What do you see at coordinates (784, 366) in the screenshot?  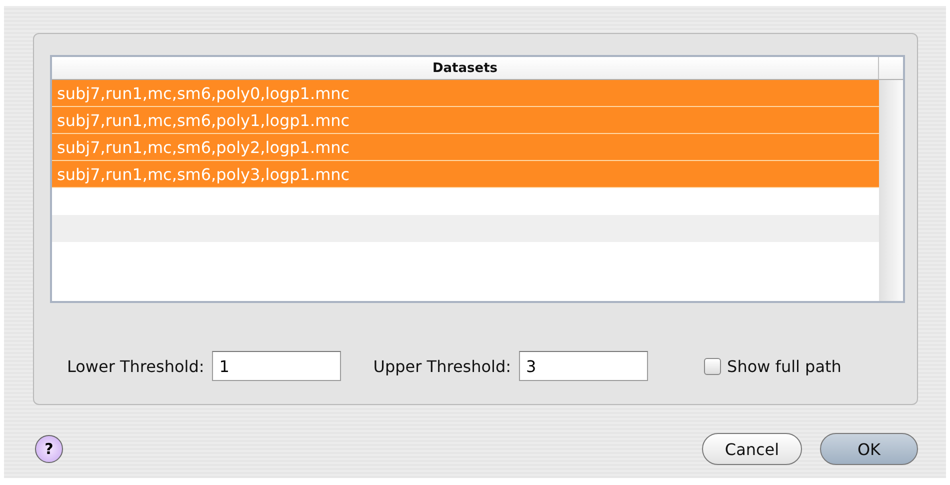 I see `checkbox-label: Show full path` at bounding box center [784, 366].